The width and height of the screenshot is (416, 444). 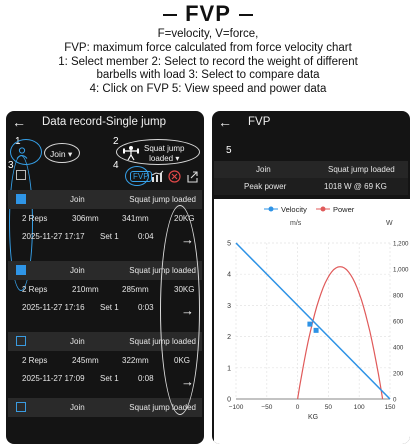 I want to click on record-height1: 210mm, so click(x=85, y=289).